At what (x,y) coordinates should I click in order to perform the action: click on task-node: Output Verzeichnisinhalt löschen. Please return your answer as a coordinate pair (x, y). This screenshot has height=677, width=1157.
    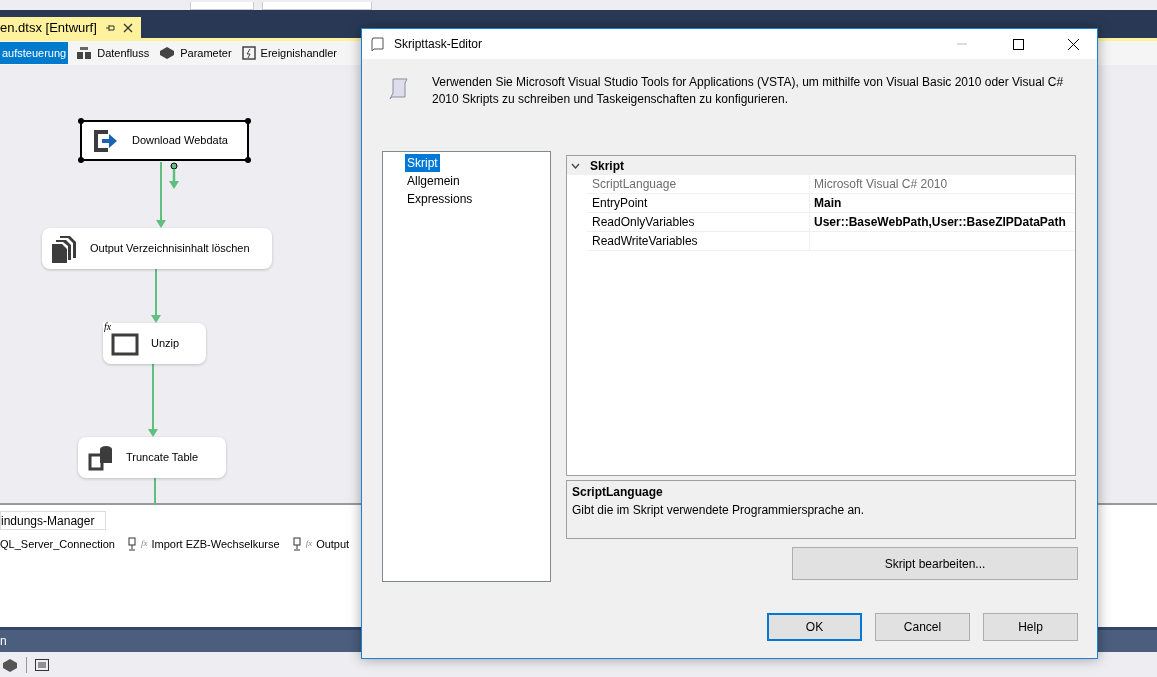
    Looking at the image, I should click on (157, 248).